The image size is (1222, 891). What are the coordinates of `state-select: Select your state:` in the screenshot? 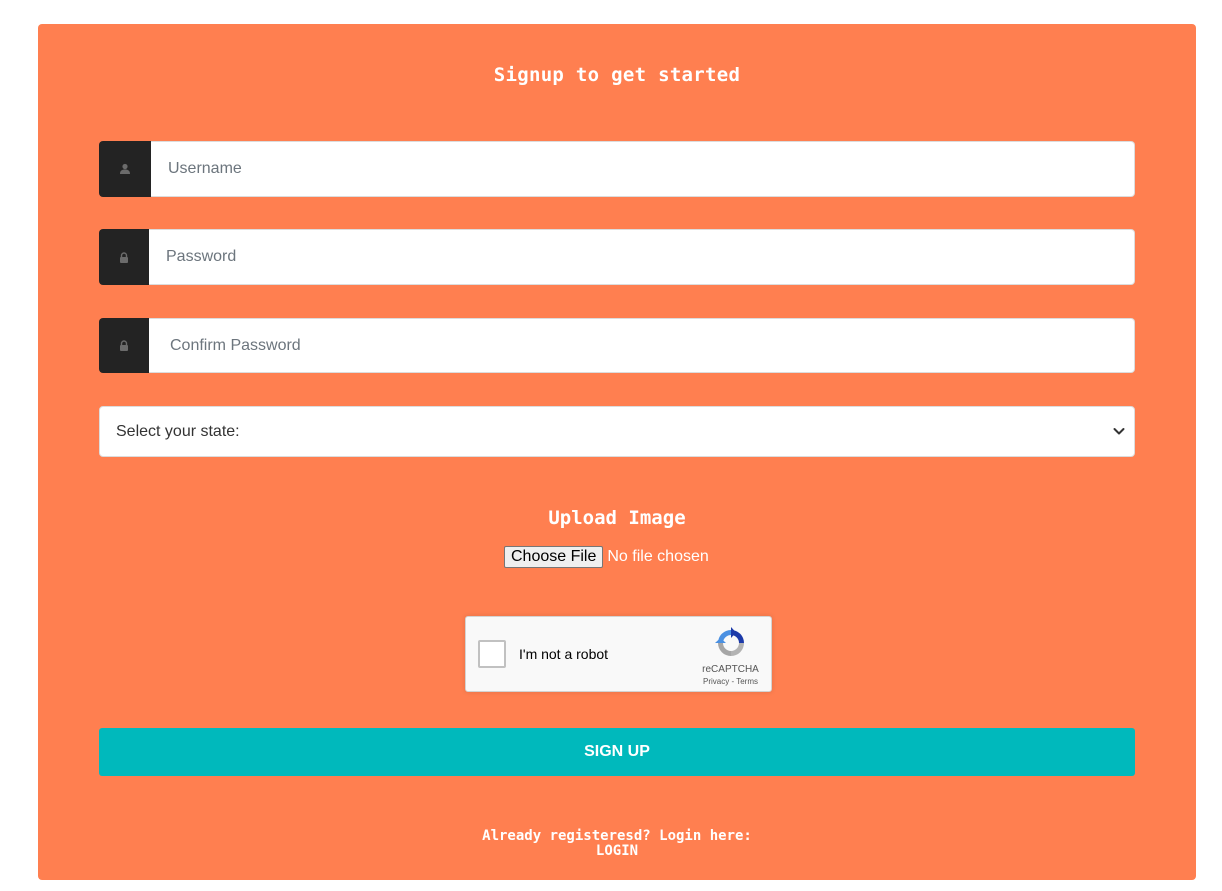 It's located at (617, 431).